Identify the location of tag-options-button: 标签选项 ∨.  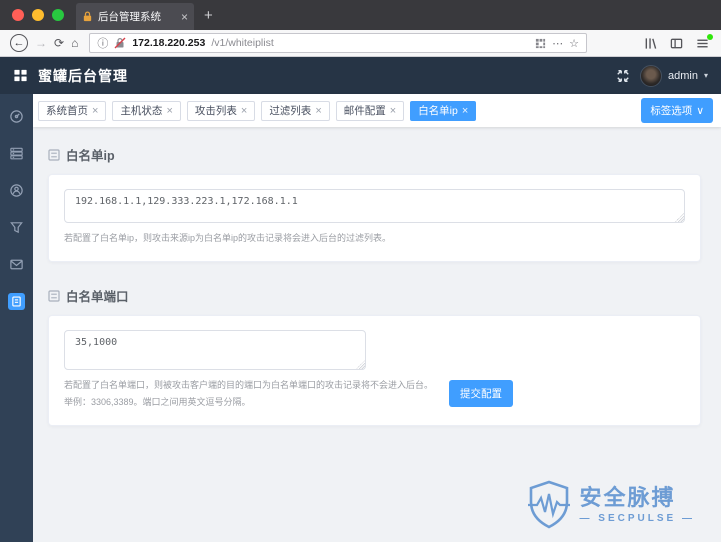
(677, 110).